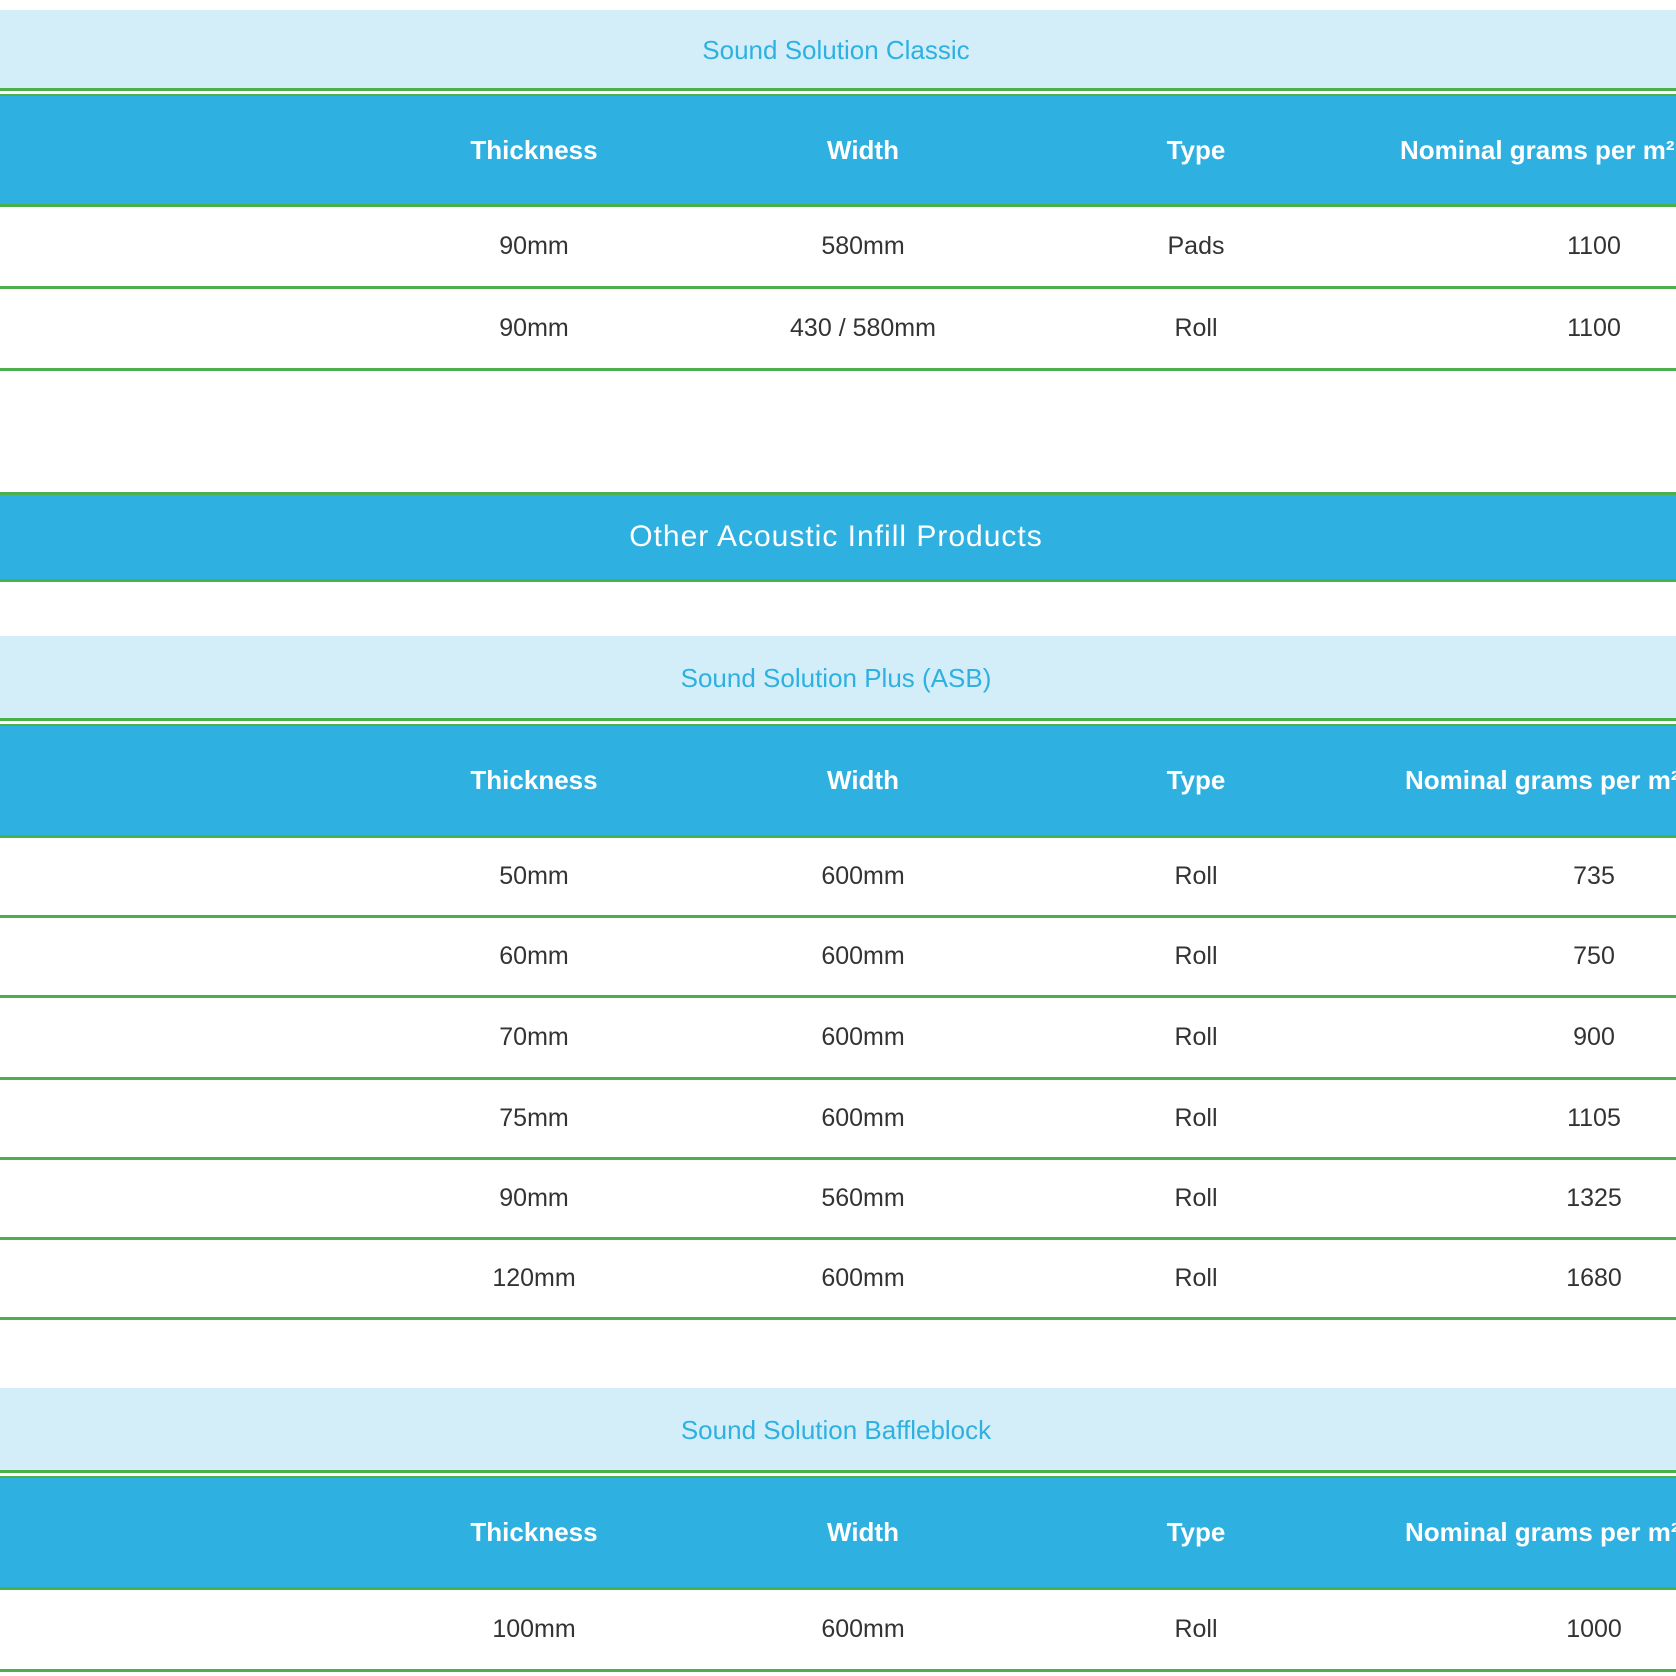 The width and height of the screenshot is (1676, 1676). I want to click on table-row: 70mm 600mm Roll 900, so click(838, 1039).